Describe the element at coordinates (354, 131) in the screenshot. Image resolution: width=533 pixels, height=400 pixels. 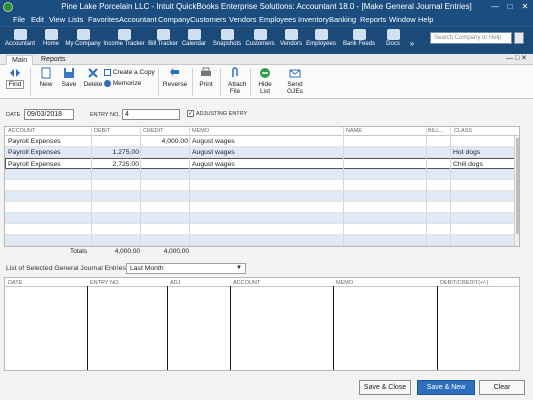
I see `col-name: NAME` at that location.